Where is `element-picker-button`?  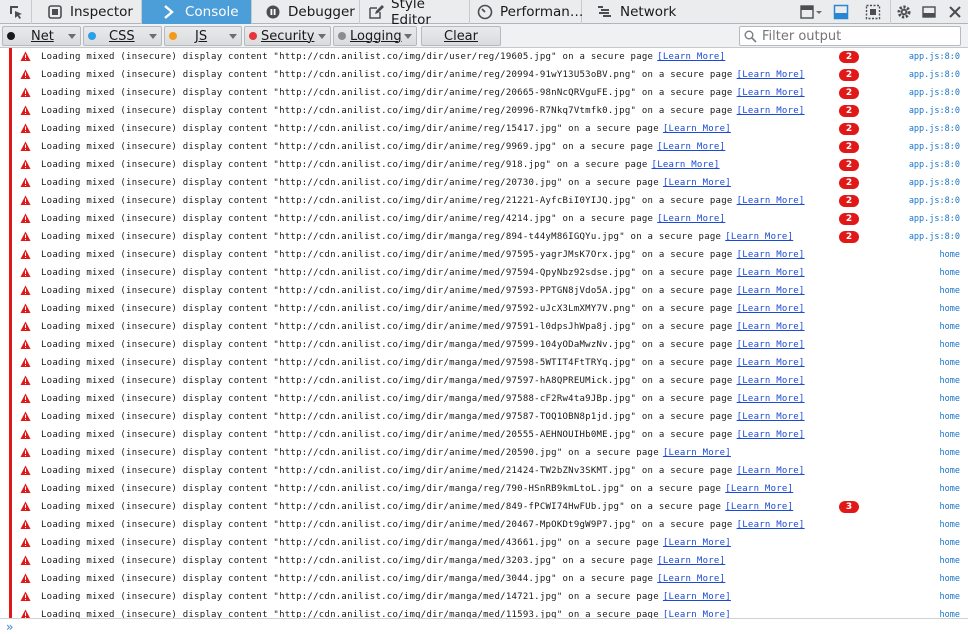 element-picker-button is located at coordinates (16, 12).